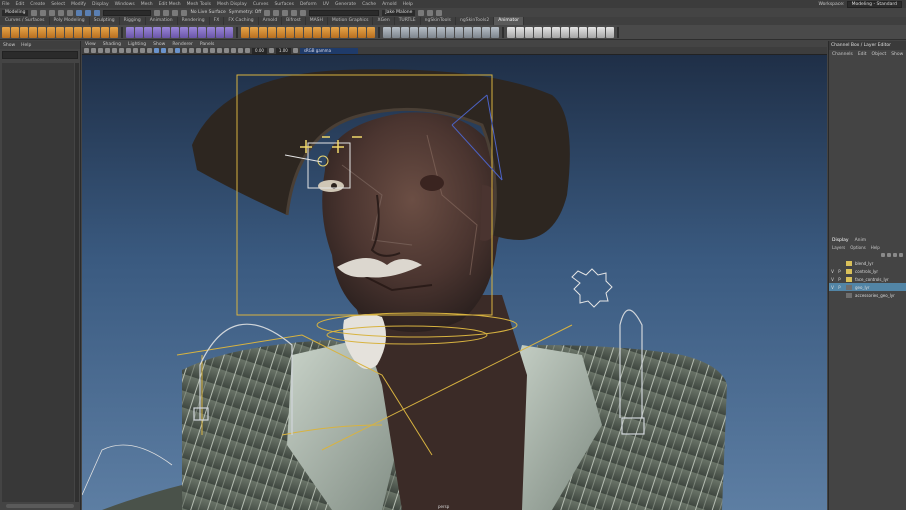 This screenshot has width=906, height=510. I want to click on graph-tool-8-icon, so click(450, 32).